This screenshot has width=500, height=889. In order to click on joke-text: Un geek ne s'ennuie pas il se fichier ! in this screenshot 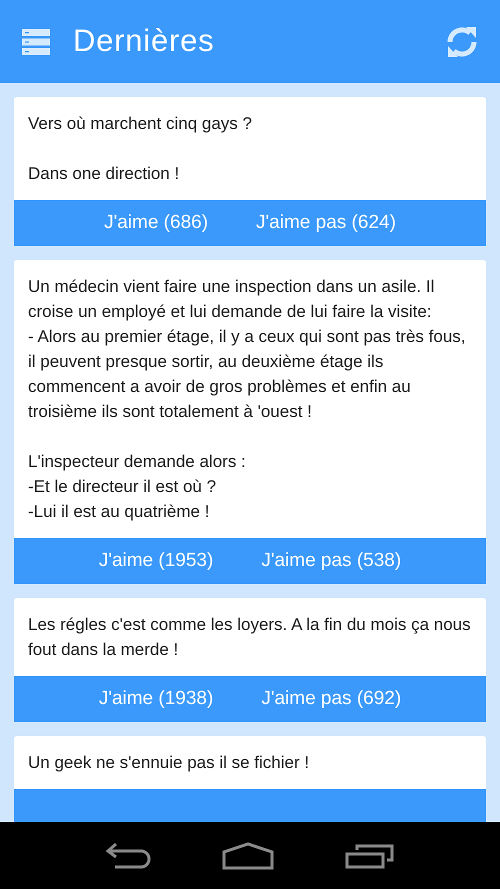, I will do `click(168, 763)`.